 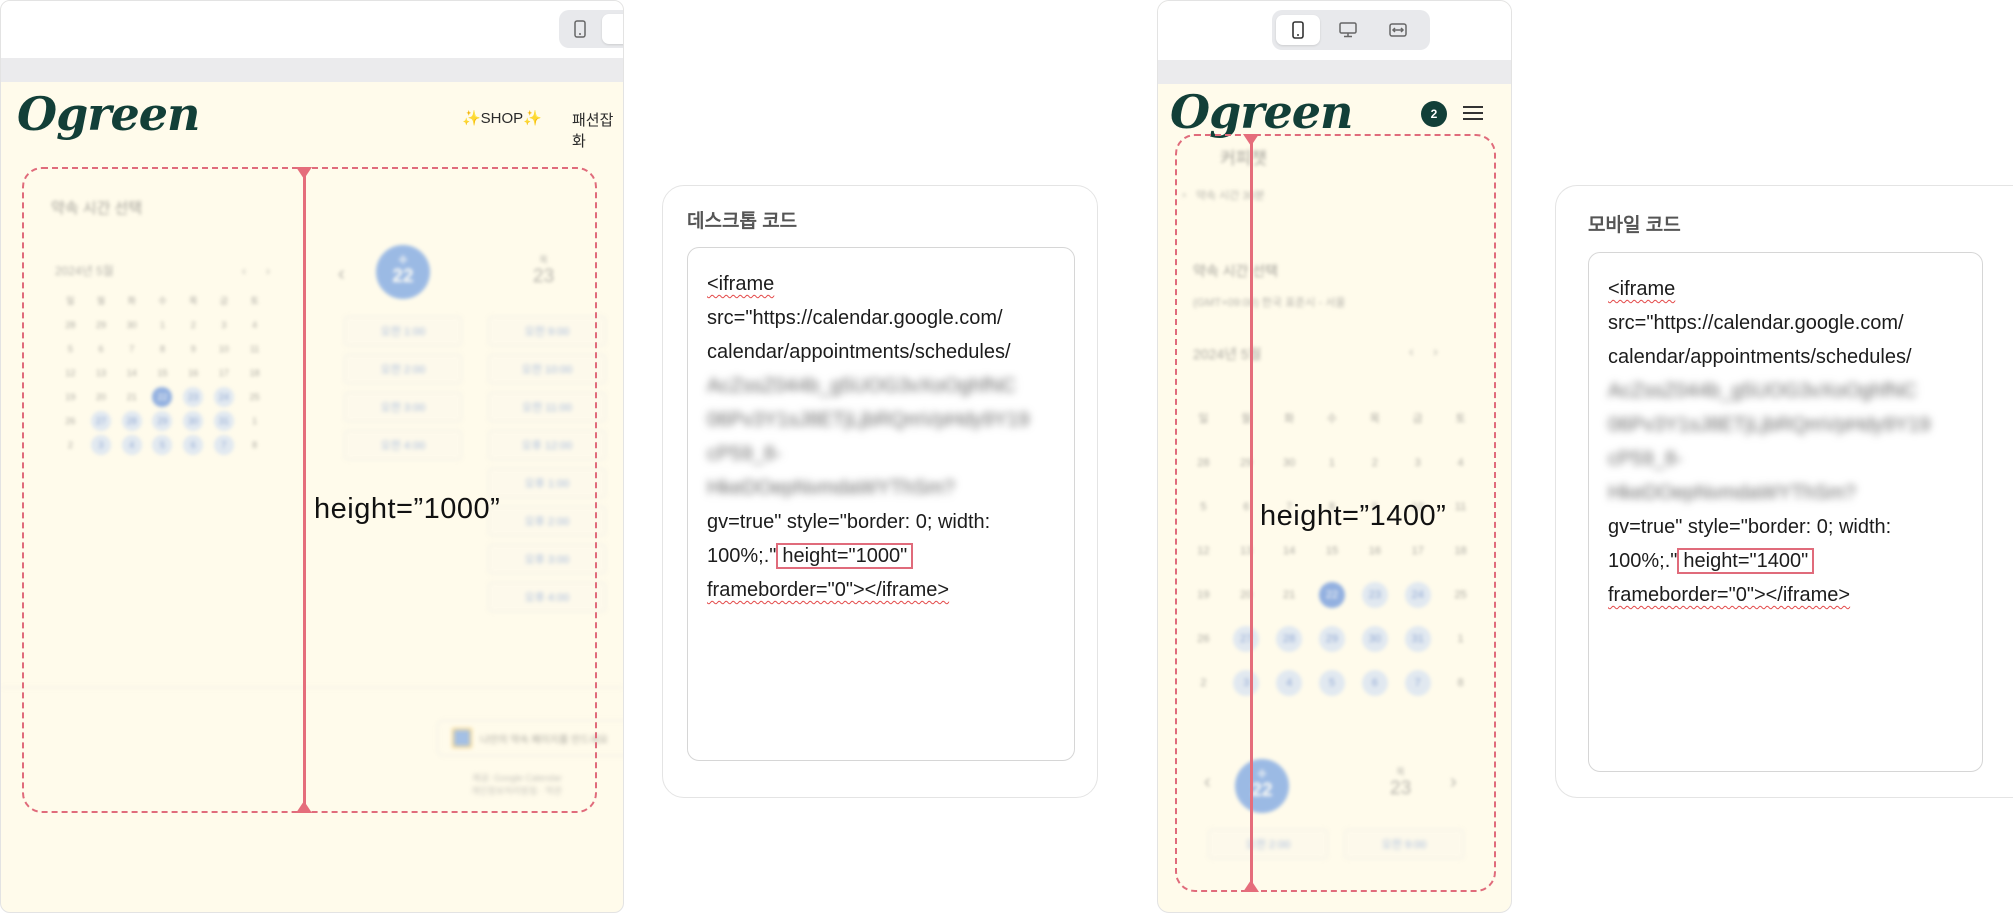 What do you see at coordinates (407, 509) in the screenshot?
I see `height-label-desktop: height=”1000”` at bounding box center [407, 509].